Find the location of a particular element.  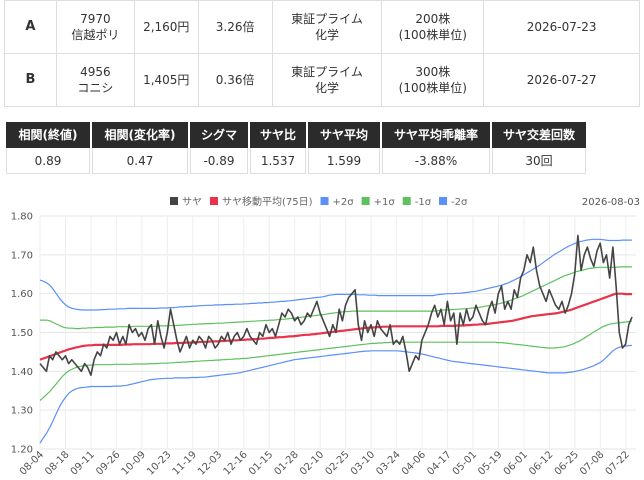

y-tick-label: 1.80 is located at coordinates (22, 217).